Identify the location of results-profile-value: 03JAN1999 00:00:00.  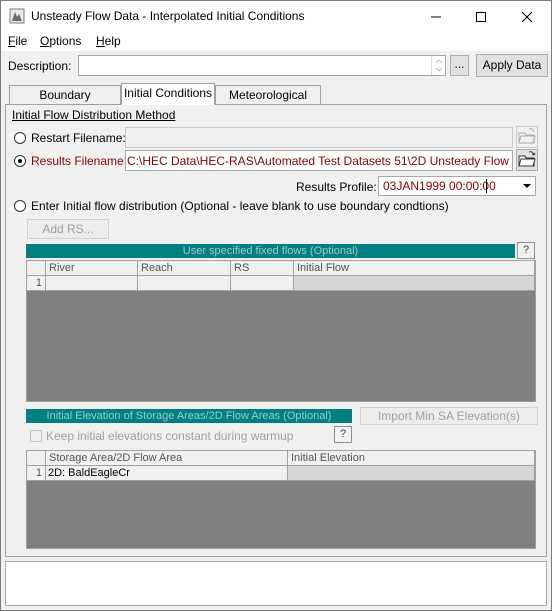
(439, 186).